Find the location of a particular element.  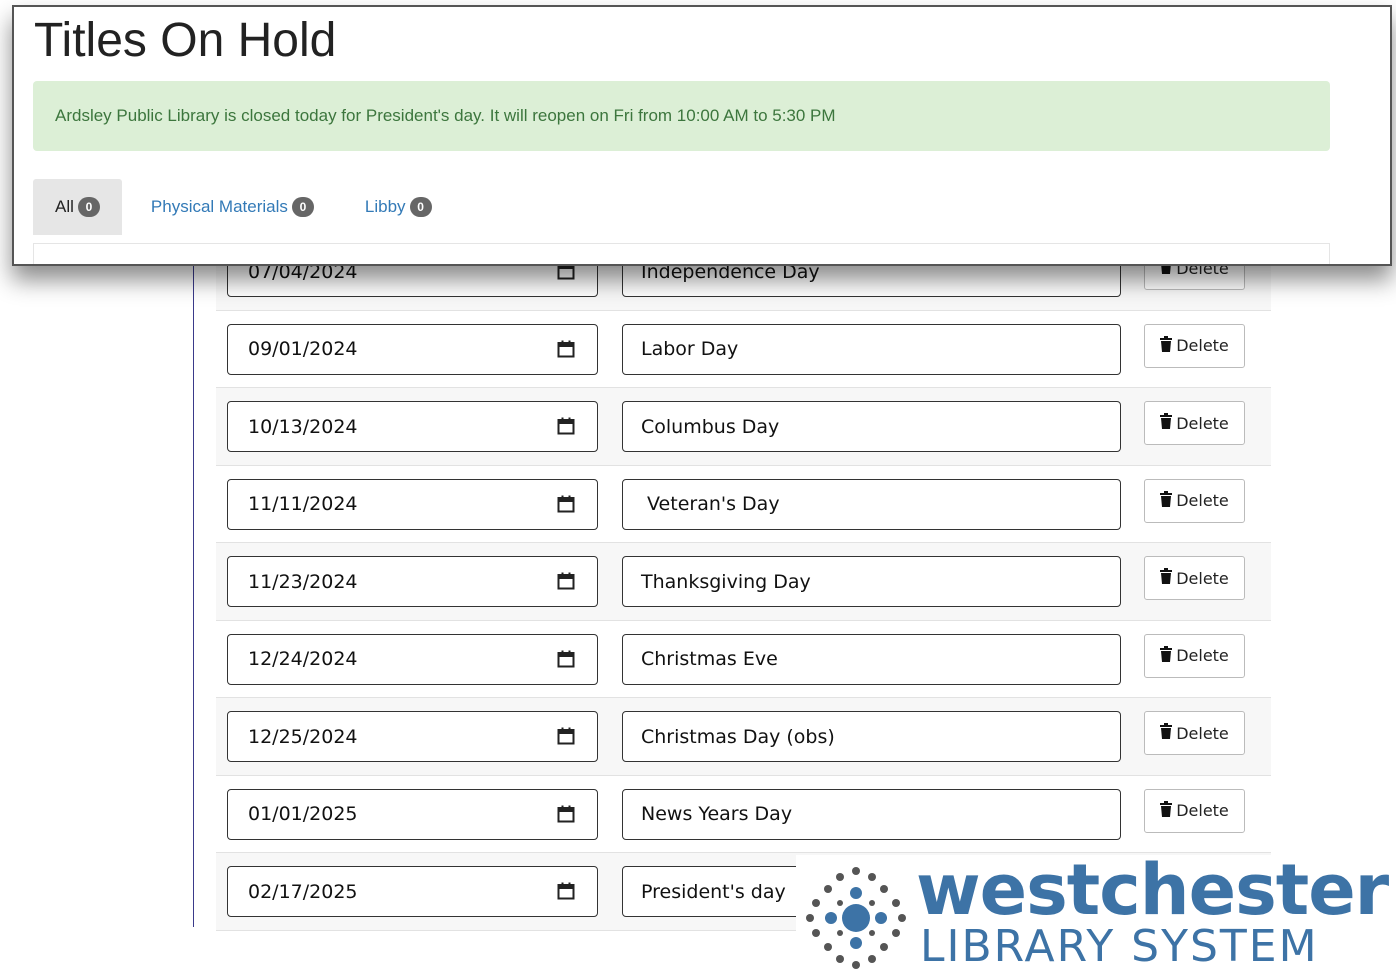

tab-physical-materials-count-badge: 0 is located at coordinates (302, 207).